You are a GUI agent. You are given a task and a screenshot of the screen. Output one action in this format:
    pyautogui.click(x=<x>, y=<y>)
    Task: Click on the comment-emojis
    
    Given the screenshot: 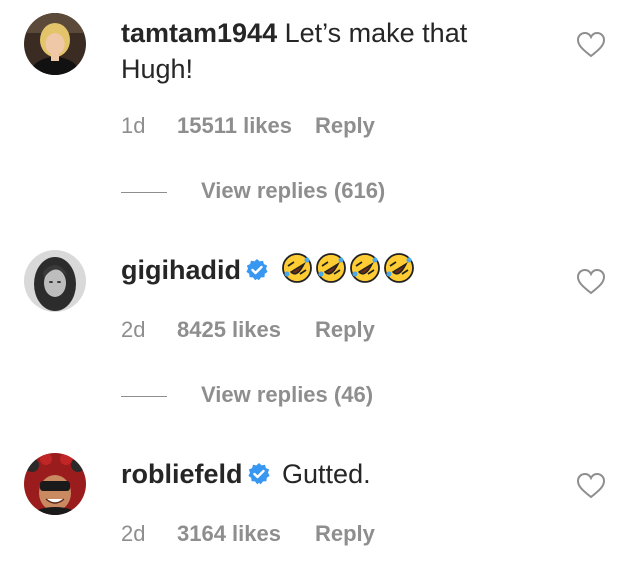 What is the action you would take?
    pyautogui.click(x=349, y=269)
    